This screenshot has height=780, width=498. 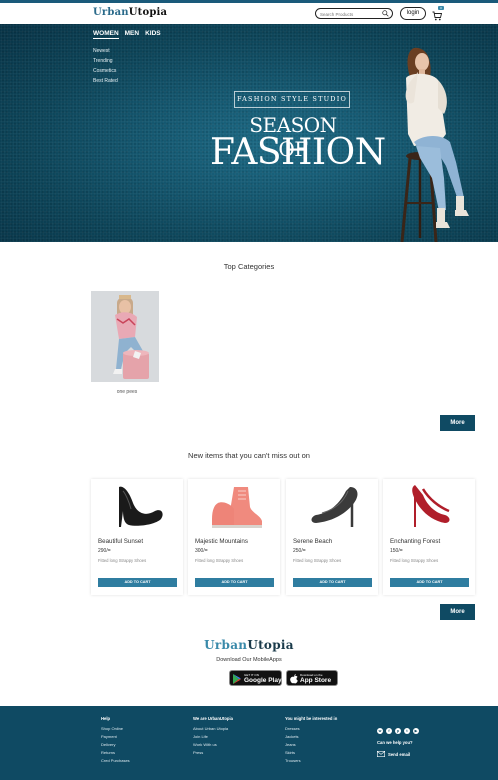 What do you see at coordinates (311, 718) in the screenshot?
I see `footer-heading: You might be interested in` at bounding box center [311, 718].